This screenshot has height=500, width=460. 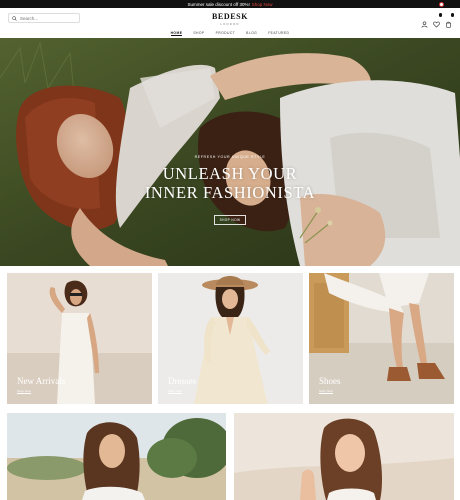 I want to click on category-card-shoes: Shoes Shop Now, so click(x=381, y=338).